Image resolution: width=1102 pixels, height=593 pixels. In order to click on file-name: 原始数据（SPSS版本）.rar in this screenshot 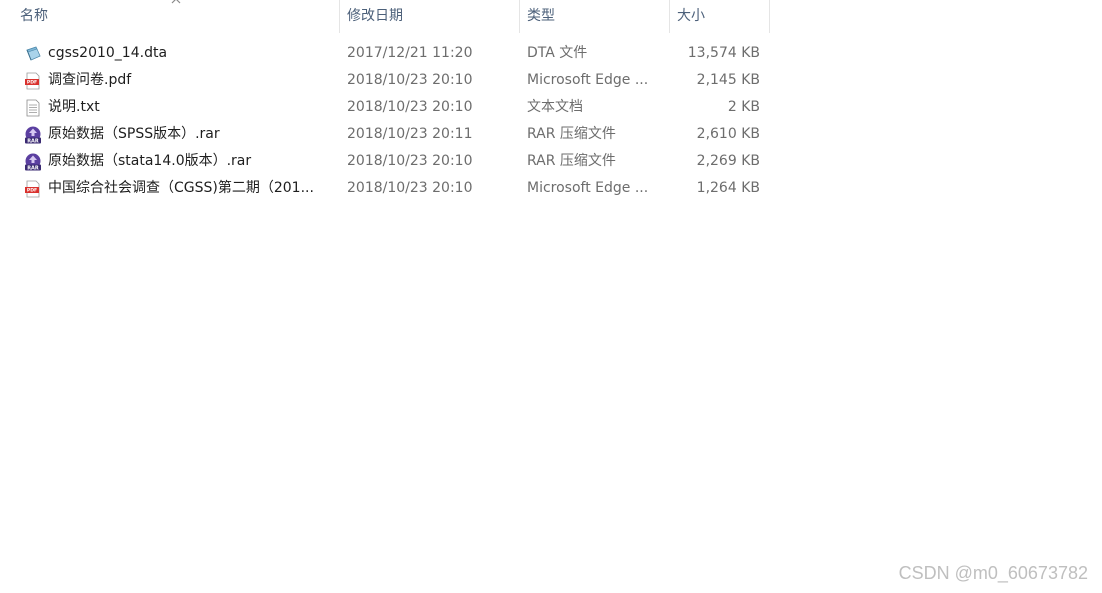, I will do `click(134, 134)`.